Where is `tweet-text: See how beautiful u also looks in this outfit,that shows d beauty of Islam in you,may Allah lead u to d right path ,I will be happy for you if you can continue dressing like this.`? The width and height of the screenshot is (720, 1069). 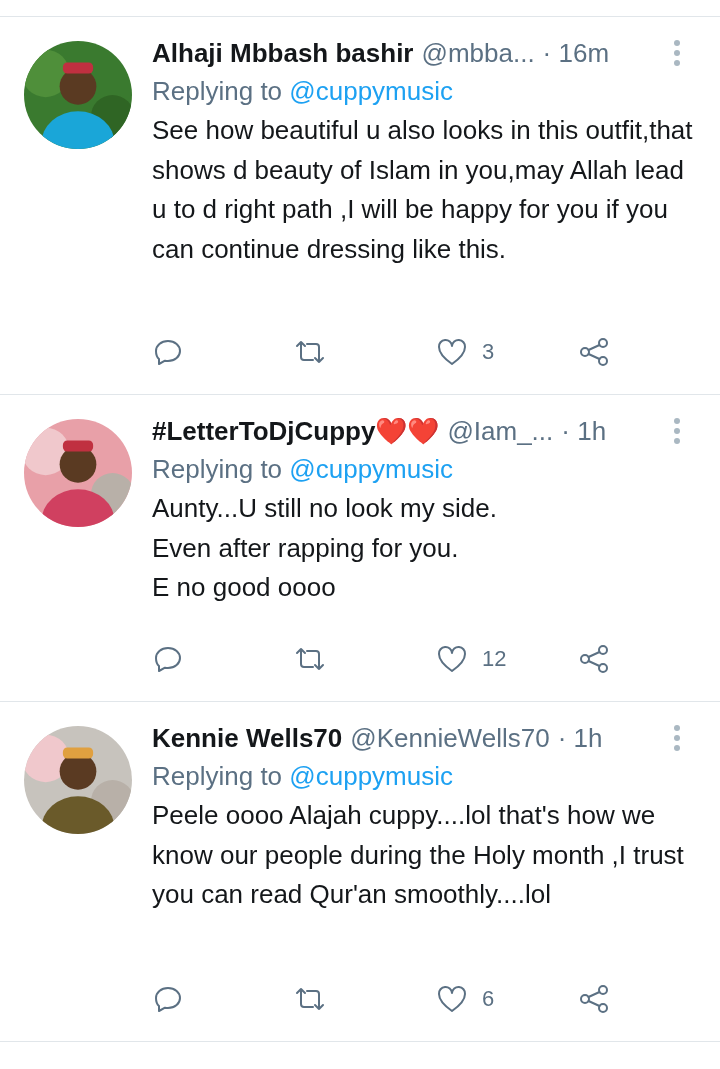
tweet-text: See how beautiful u also looks in this outfit,that shows d beauty of Islam in you,may Allah lead u to d right path ,I will be happy for you if you can continue dressing like this. is located at coordinates (423, 190).